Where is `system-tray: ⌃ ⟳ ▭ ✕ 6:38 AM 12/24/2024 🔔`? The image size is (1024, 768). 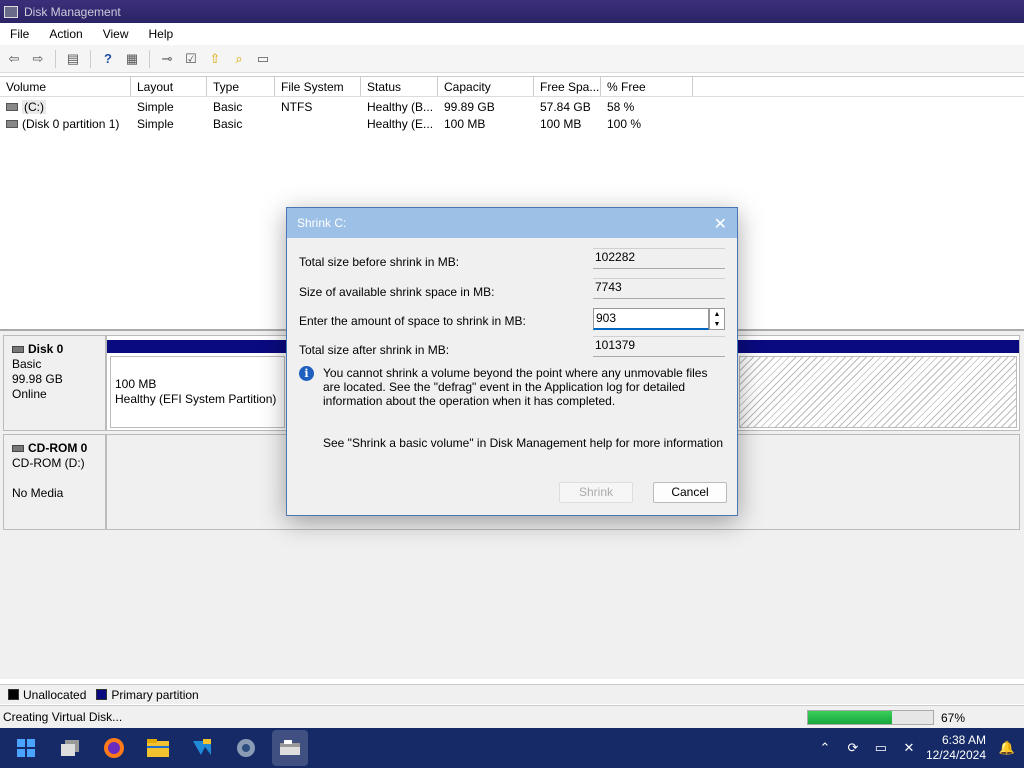
system-tray: ⌃ ⟳ ▭ ✕ 6:38 AM 12/24/2024 🔔 is located at coordinates (919, 748).